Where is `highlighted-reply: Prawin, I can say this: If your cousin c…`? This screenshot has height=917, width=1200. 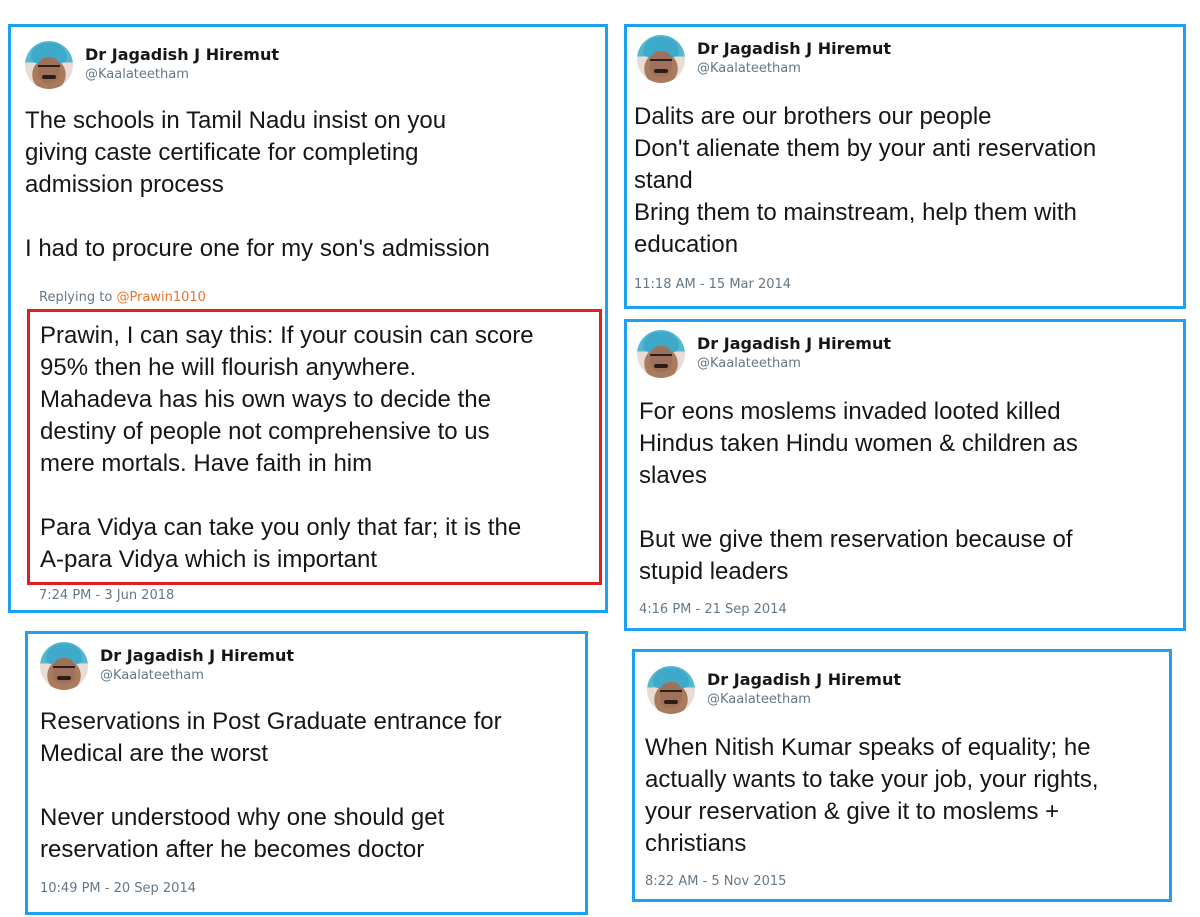 highlighted-reply: Prawin, I can say this: If your cousin c… is located at coordinates (314, 447).